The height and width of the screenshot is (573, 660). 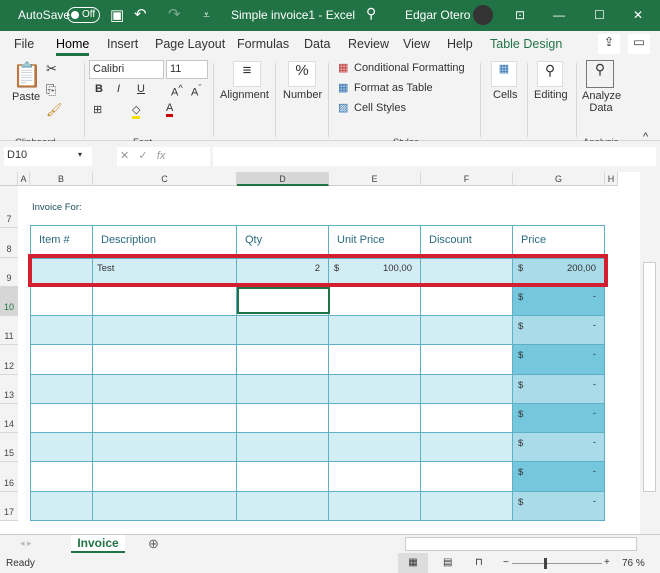 I want to click on ribbon-display-icon: ⊡, so click(x=520, y=15).